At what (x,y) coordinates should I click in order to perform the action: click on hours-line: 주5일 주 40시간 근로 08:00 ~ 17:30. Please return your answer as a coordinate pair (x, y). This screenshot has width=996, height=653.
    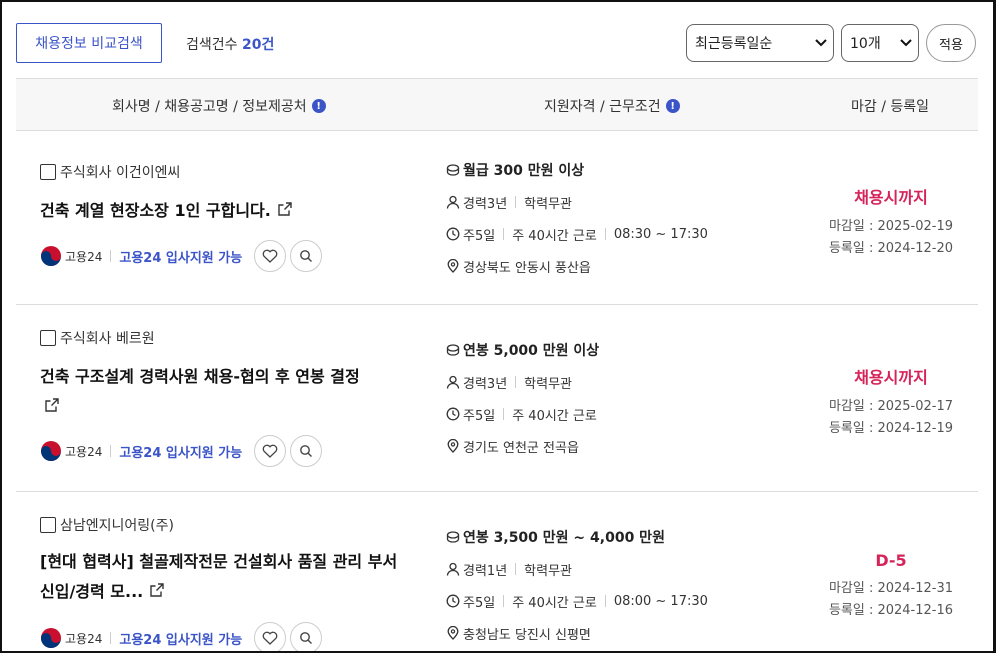
    Looking at the image, I should click on (577, 601).